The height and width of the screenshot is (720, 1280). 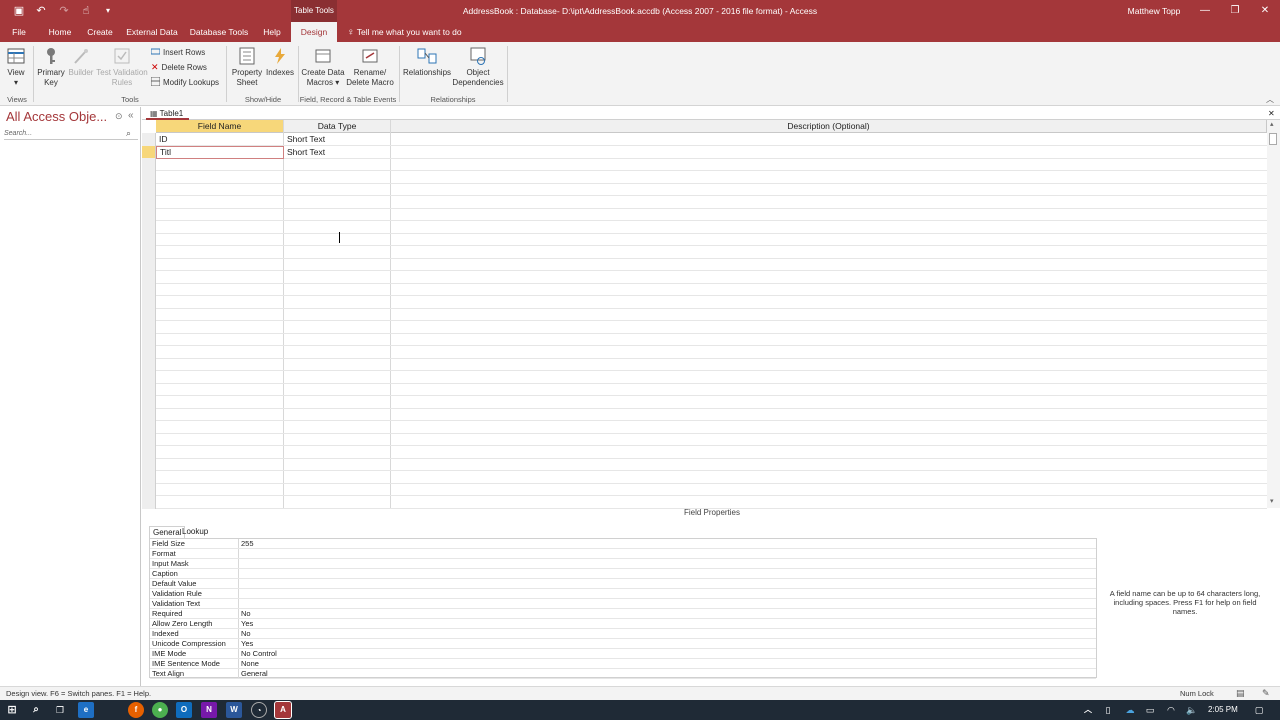 What do you see at coordinates (337, 152) in the screenshot?
I see `data-type-cell: Short Text` at bounding box center [337, 152].